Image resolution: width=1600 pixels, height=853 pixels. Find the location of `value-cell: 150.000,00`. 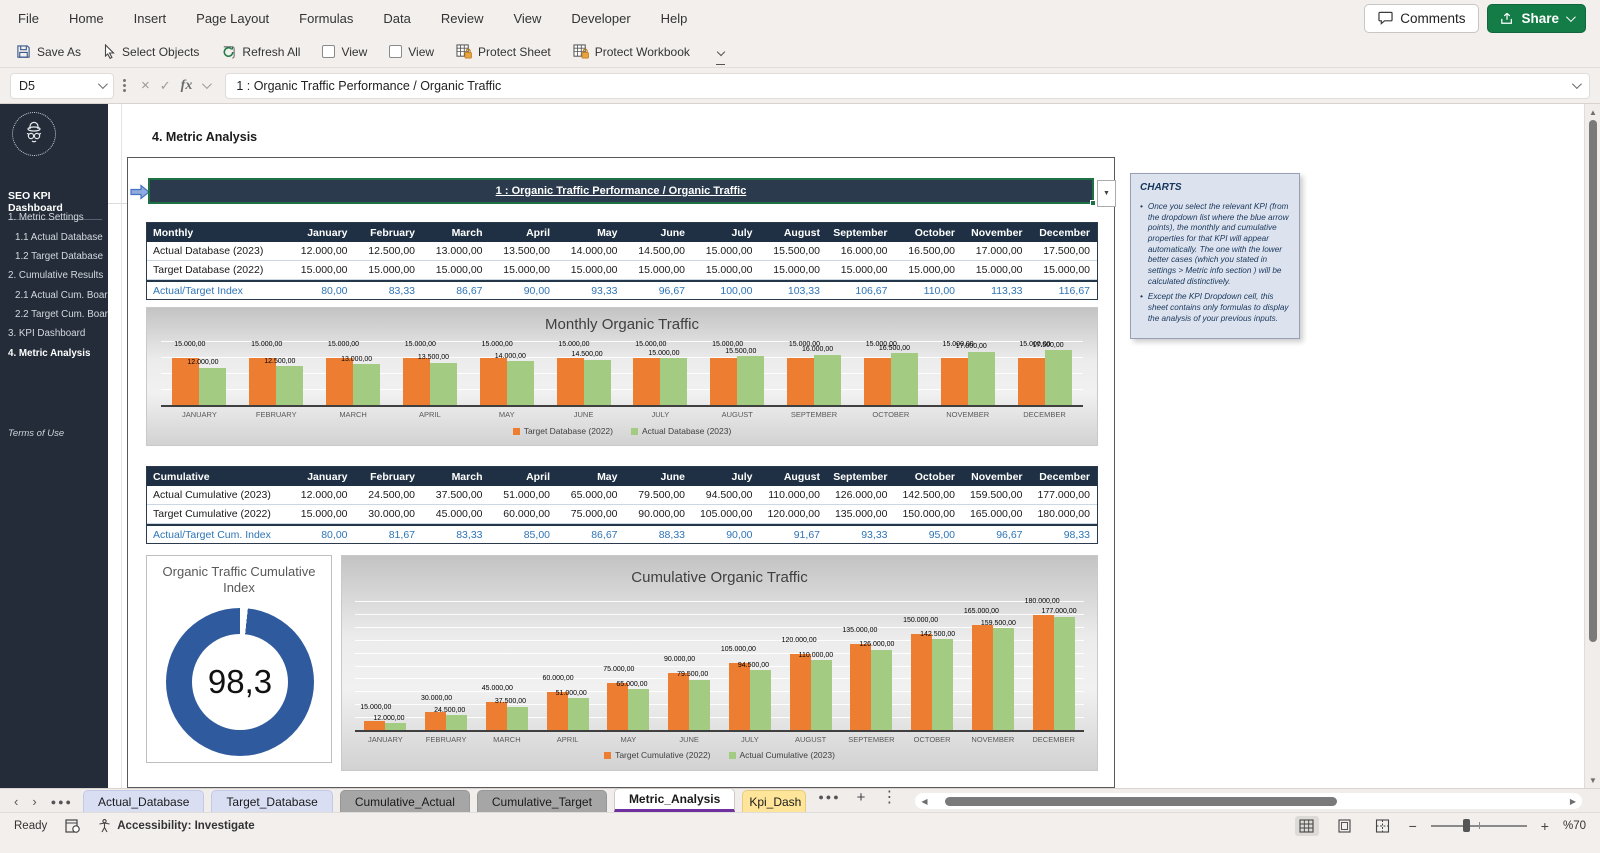

value-cell: 150.000,00 is located at coordinates (929, 514).